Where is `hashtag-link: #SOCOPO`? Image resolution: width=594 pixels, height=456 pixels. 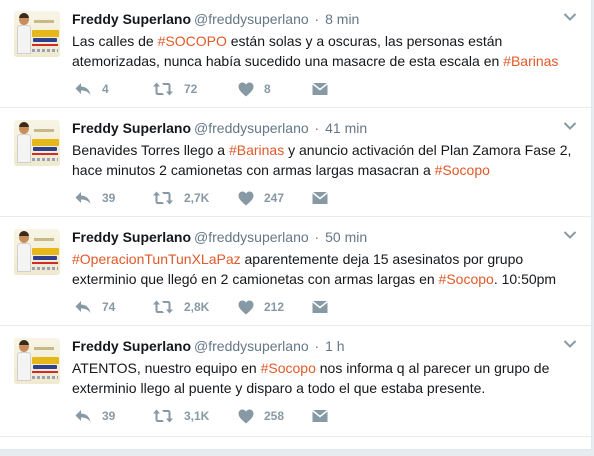 hashtag-link: #SOCOPO is located at coordinates (192, 41).